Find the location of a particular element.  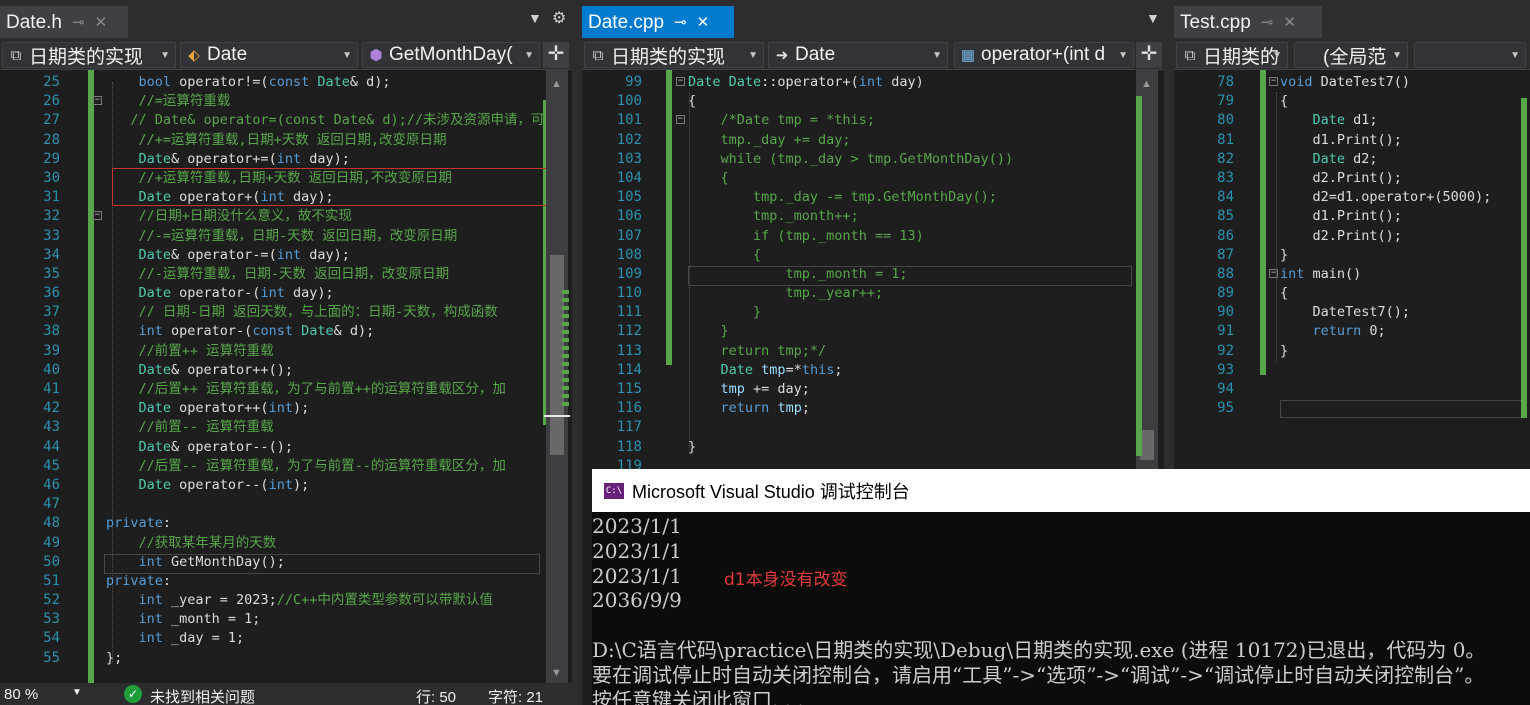

code-line: 45 //后置-- 运算符重载，为了与前置--的运算符重载区分，加 is located at coordinates (286, 466).